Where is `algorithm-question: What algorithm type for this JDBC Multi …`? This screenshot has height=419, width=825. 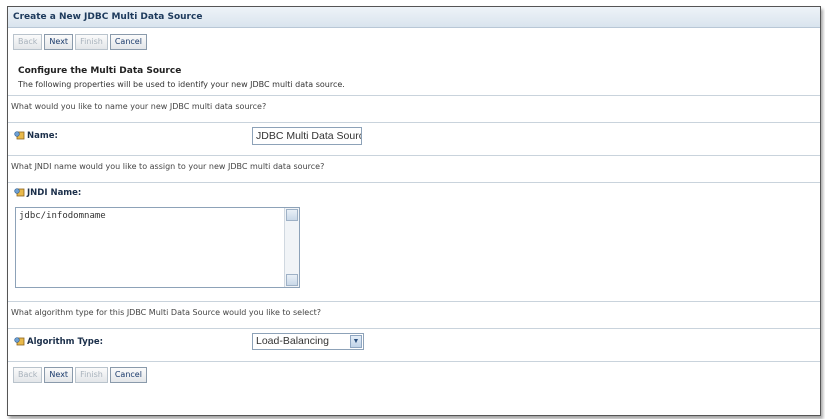 algorithm-question: What algorithm type for this JDBC Multi … is located at coordinates (166, 312).